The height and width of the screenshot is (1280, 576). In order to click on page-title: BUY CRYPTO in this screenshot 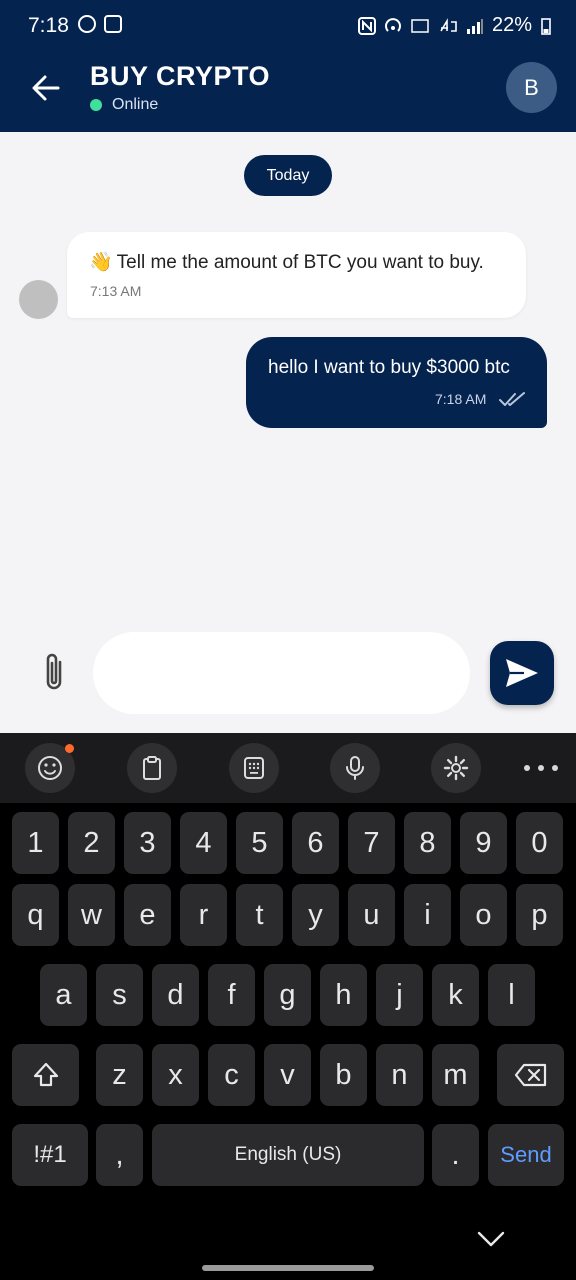, I will do `click(180, 76)`.